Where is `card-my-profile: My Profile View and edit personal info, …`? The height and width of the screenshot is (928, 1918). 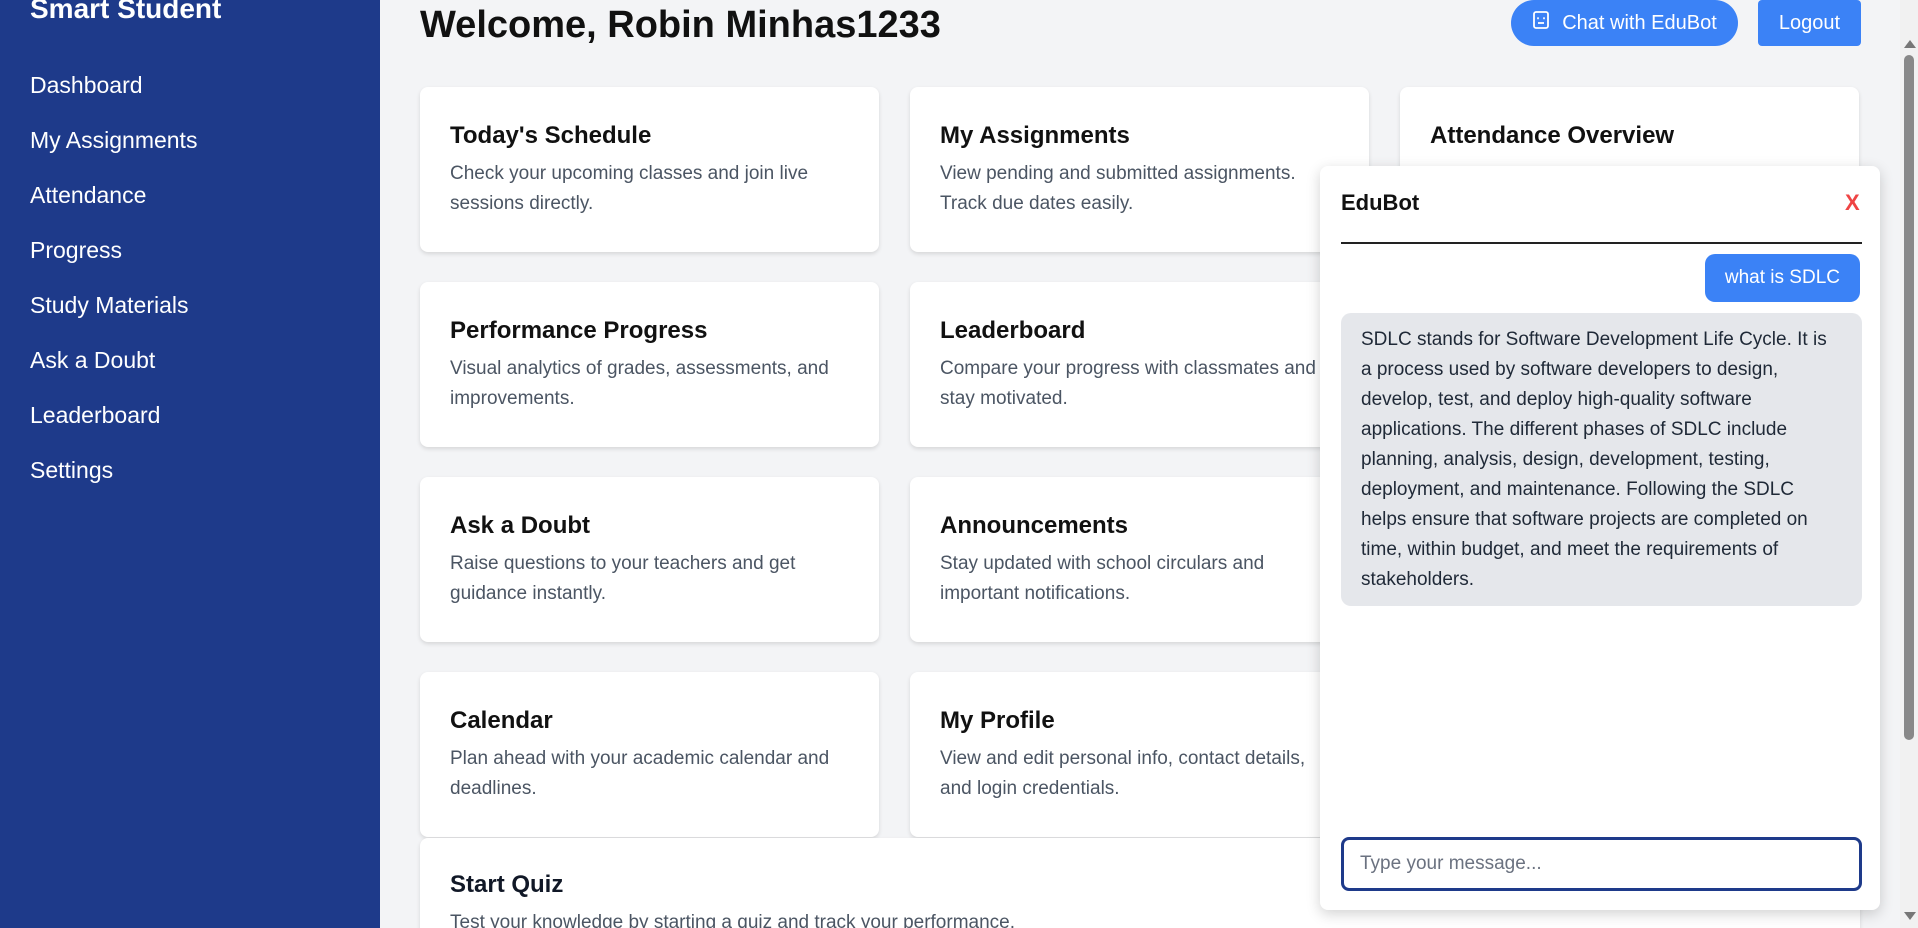
card-my-profile: My Profile View and edit personal info, … is located at coordinates (1139, 754).